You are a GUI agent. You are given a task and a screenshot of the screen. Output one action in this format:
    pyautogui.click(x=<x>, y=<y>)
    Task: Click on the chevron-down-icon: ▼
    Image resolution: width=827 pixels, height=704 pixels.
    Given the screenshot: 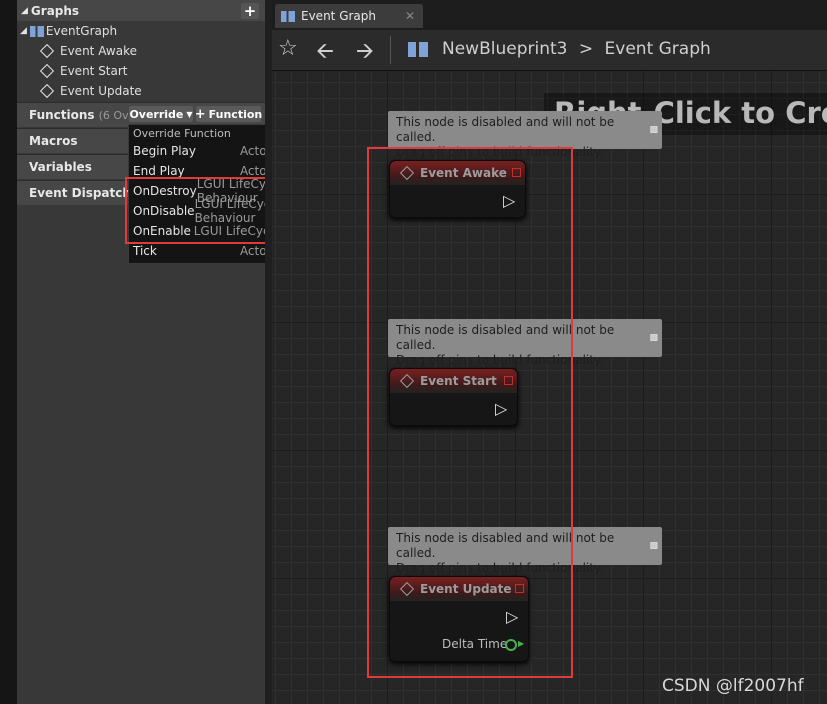 What is the action you would take?
    pyautogui.click(x=189, y=114)
    